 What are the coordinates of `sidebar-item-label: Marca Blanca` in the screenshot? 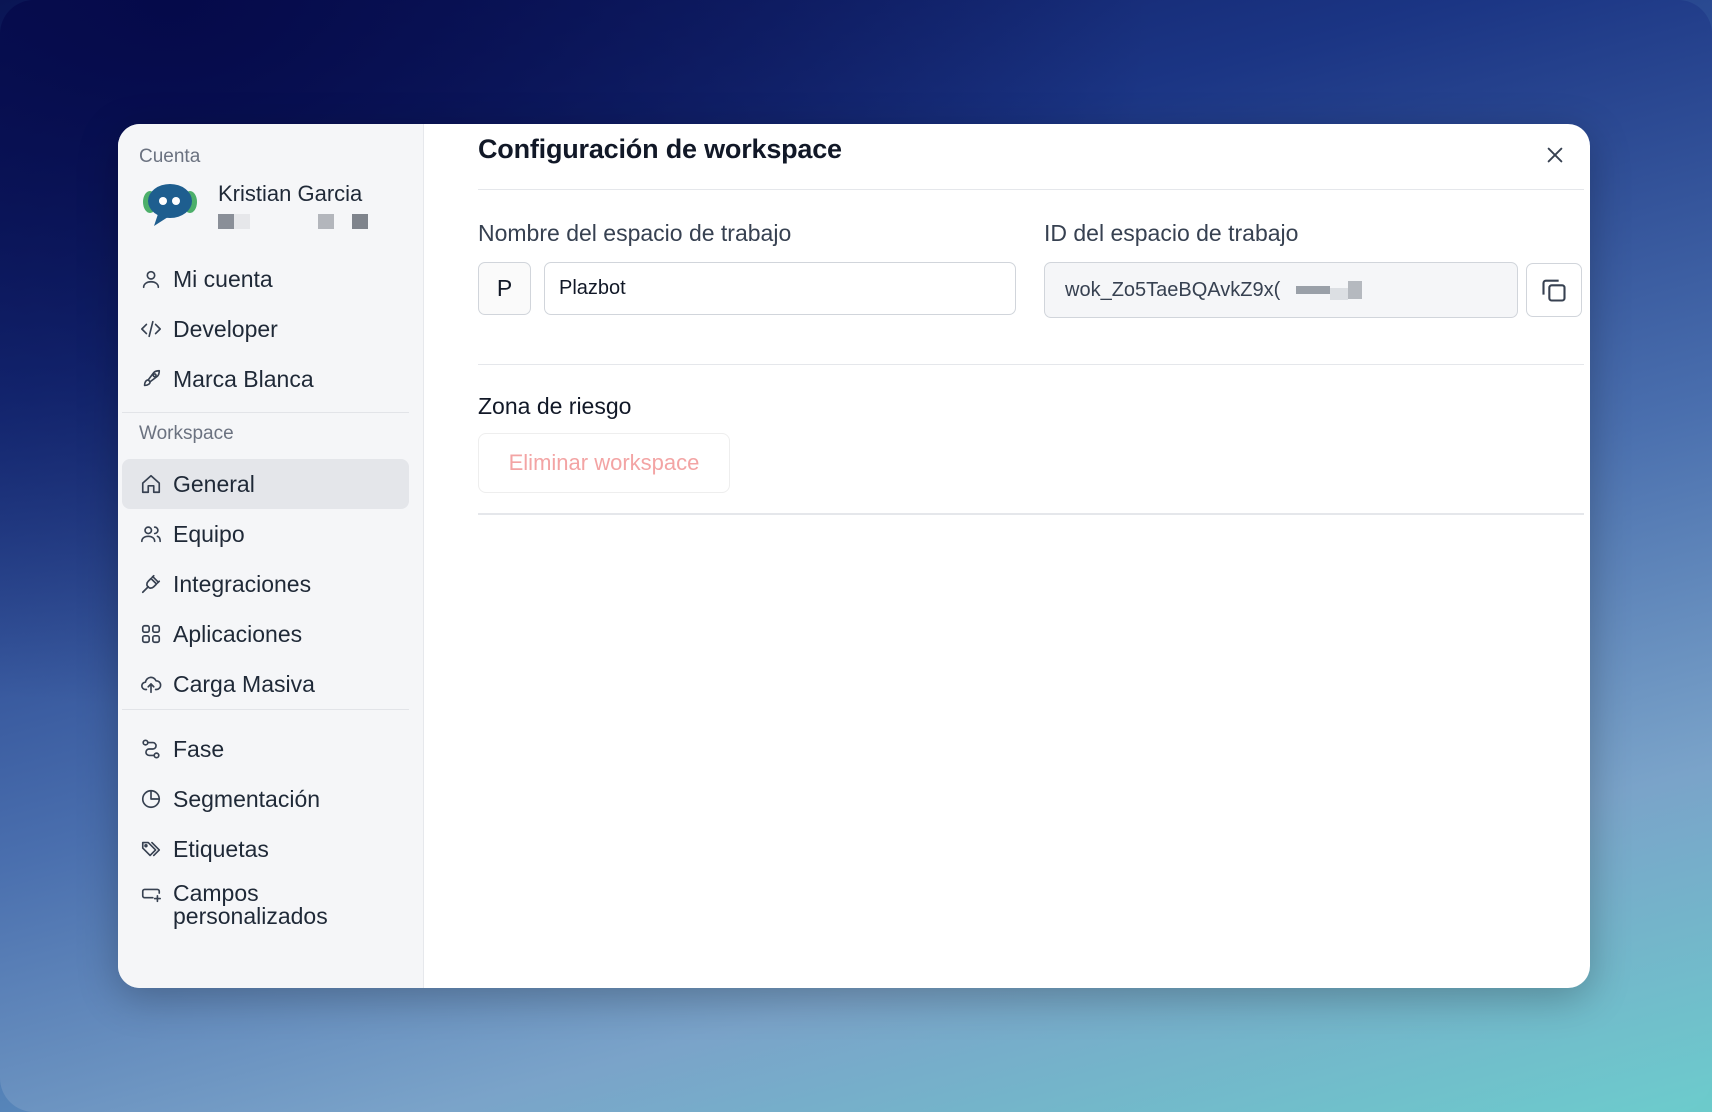 It's located at (243, 378).